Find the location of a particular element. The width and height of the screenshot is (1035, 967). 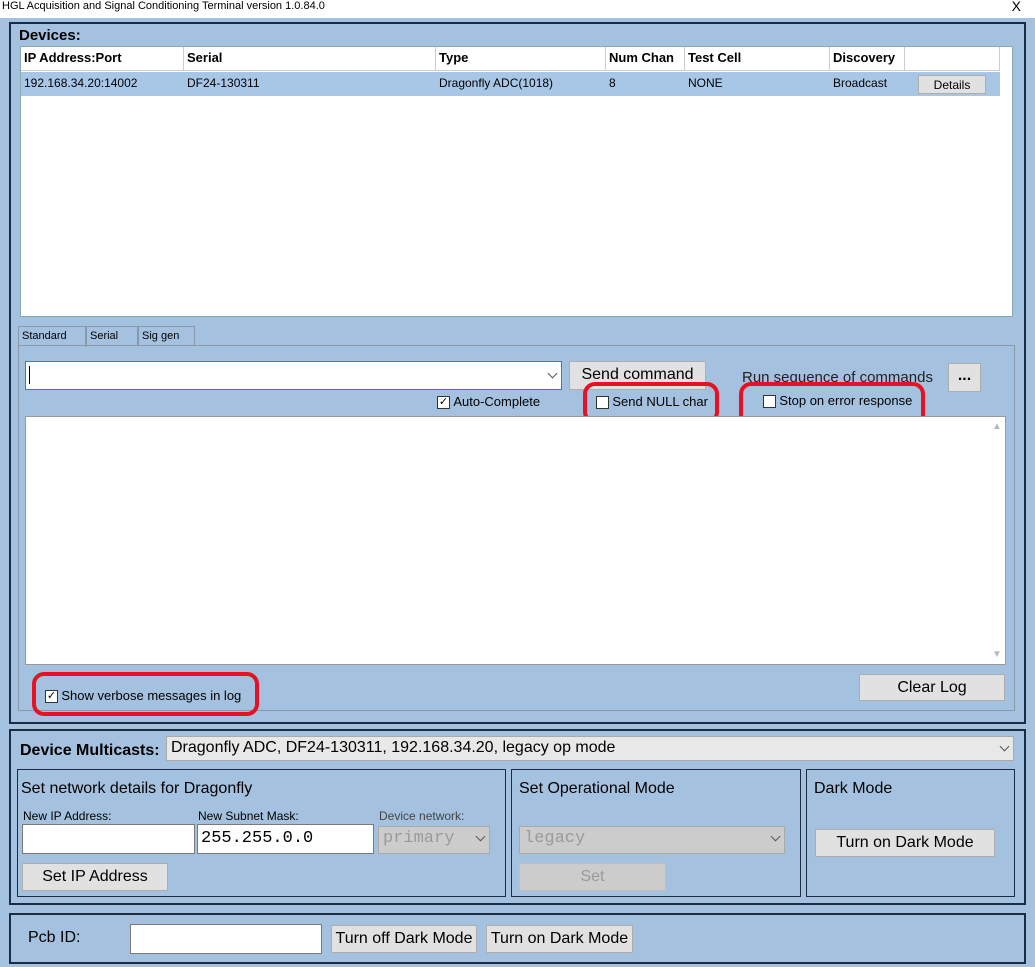

col-type: Type is located at coordinates (521, 59).